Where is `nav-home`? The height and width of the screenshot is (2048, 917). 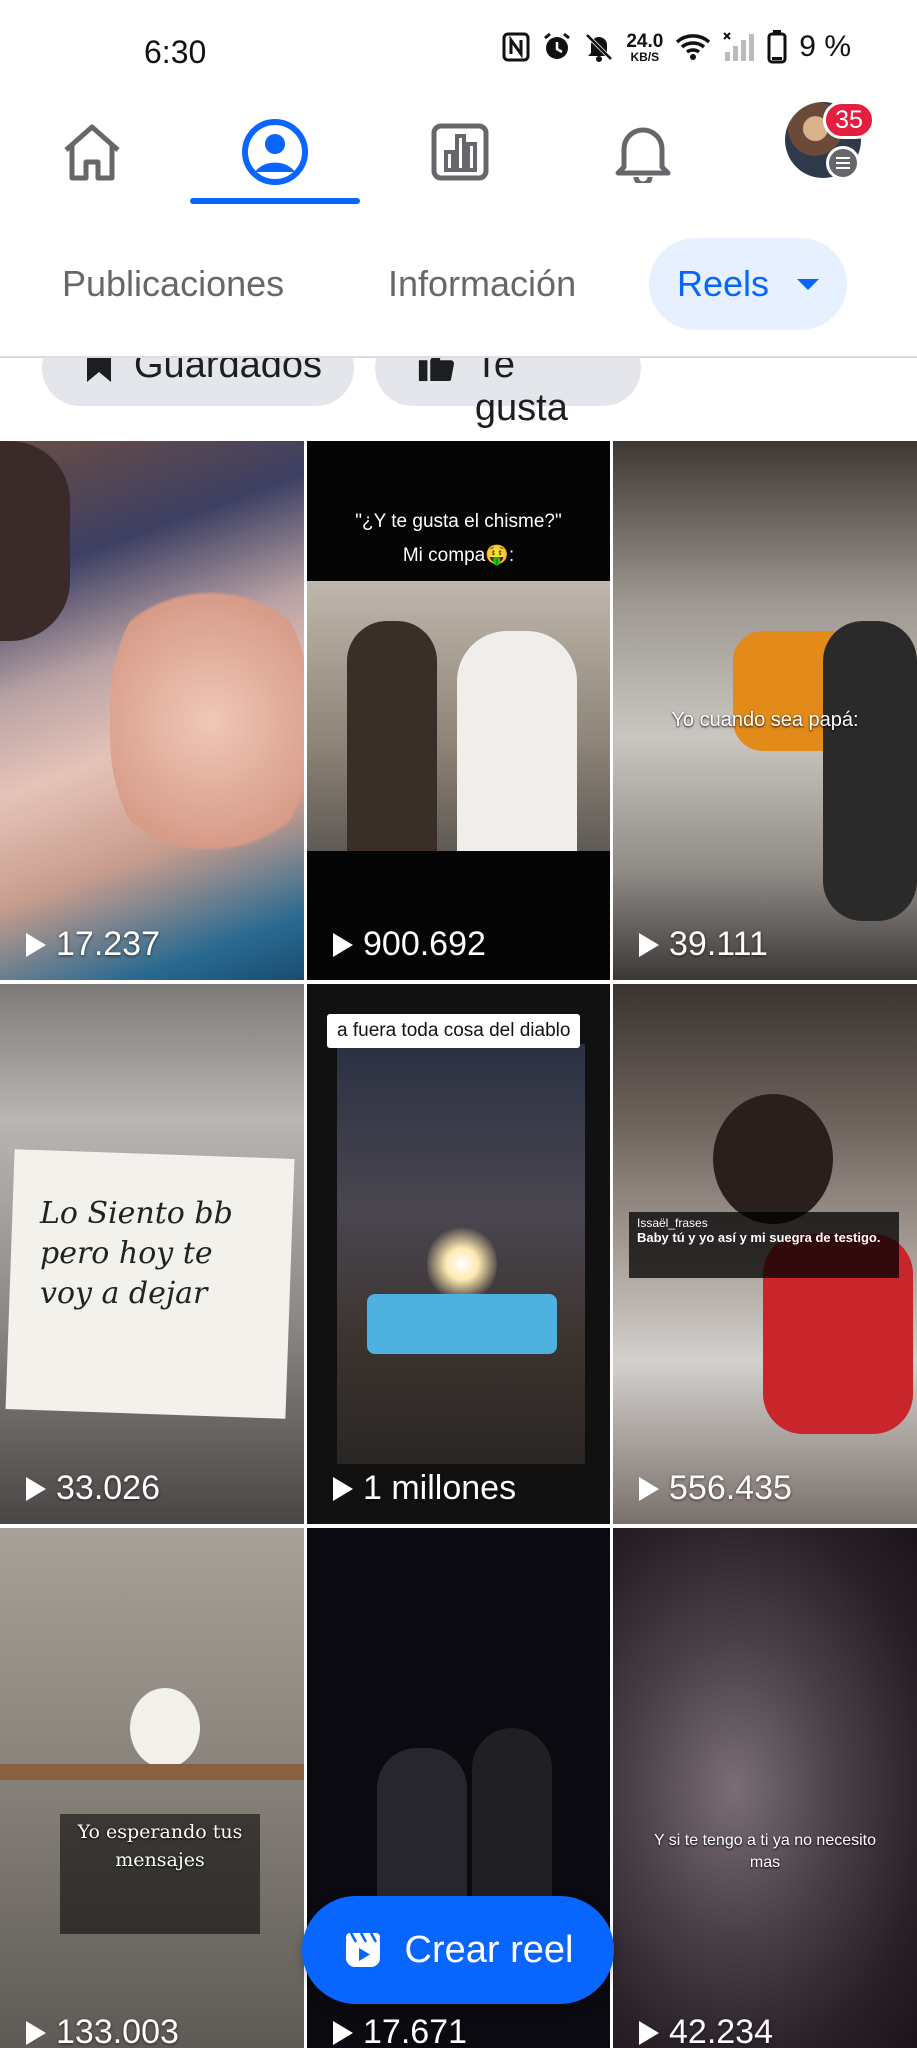
nav-home is located at coordinates (92, 152).